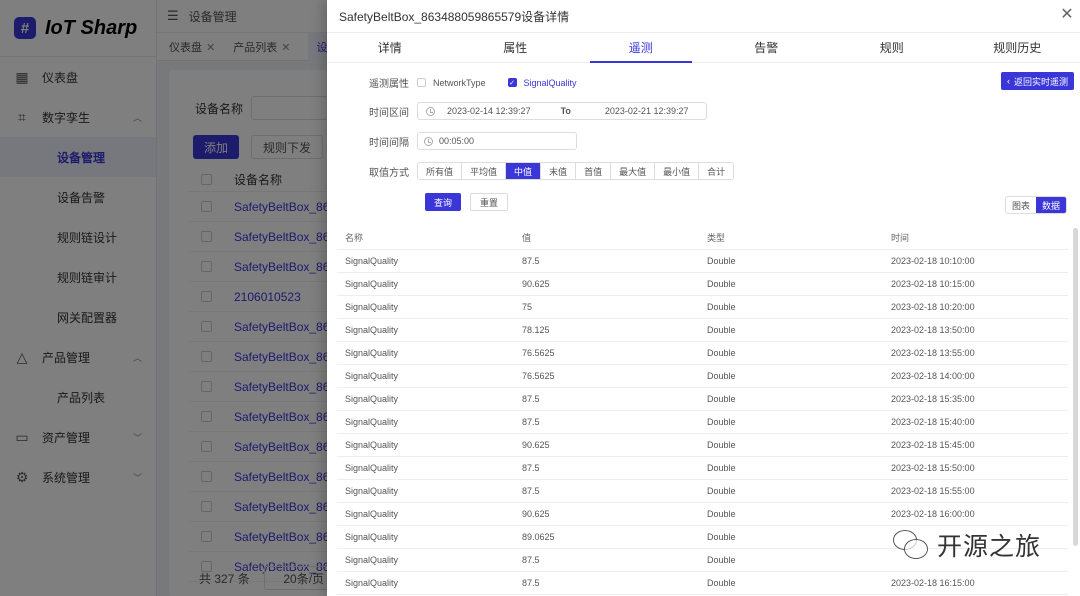 This screenshot has width=1080, height=596. Describe the element at coordinates (538, 537) in the screenshot. I see `cell-value: 89.0625` at that location.